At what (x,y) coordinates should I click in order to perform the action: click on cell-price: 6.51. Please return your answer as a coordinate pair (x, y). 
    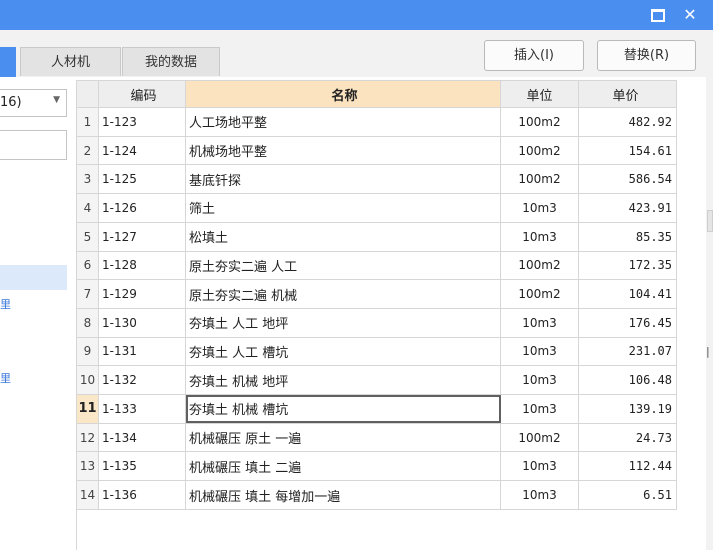
    Looking at the image, I should click on (627, 495).